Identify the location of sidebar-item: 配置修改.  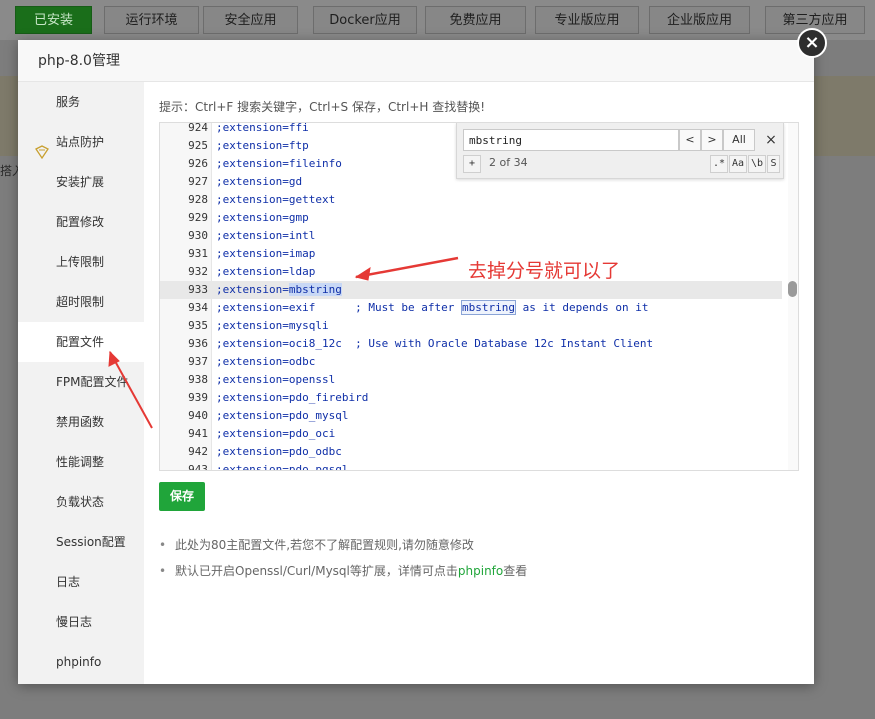
(81, 222).